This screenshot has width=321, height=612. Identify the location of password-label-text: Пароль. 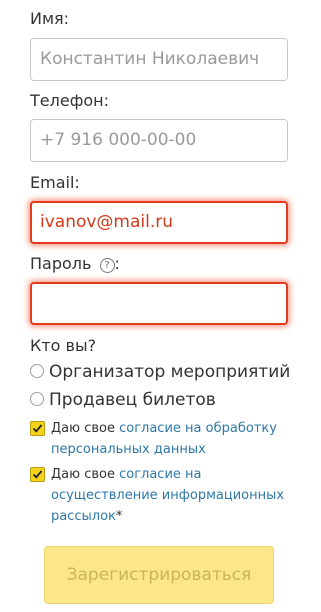
(61, 263).